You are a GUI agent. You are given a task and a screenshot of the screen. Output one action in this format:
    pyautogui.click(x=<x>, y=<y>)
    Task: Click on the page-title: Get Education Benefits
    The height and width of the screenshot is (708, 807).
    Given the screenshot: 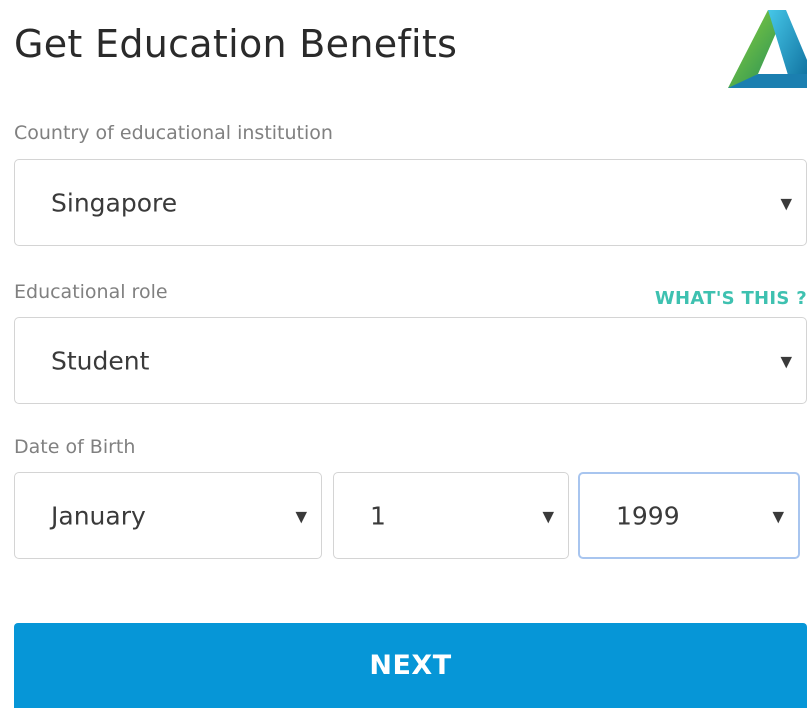 What is the action you would take?
    pyautogui.click(x=236, y=44)
    